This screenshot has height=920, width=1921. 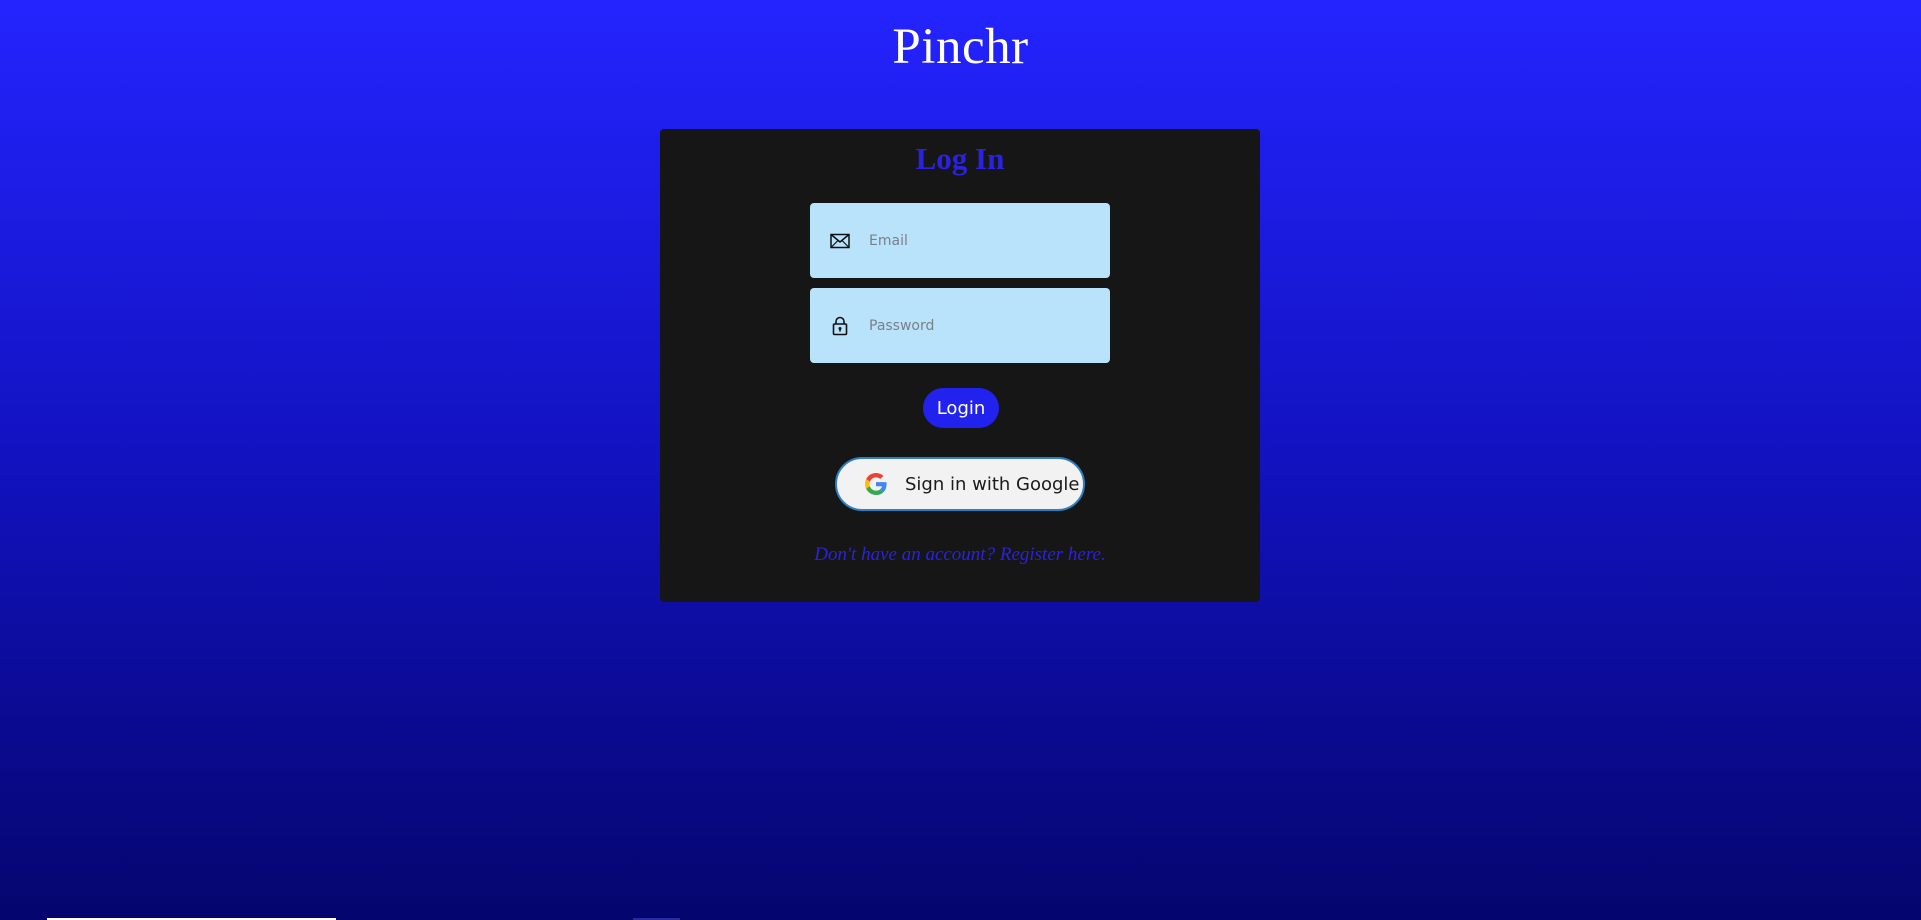 What do you see at coordinates (840, 241) in the screenshot?
I see `envelope-icon` at bounding box center [840, 241].